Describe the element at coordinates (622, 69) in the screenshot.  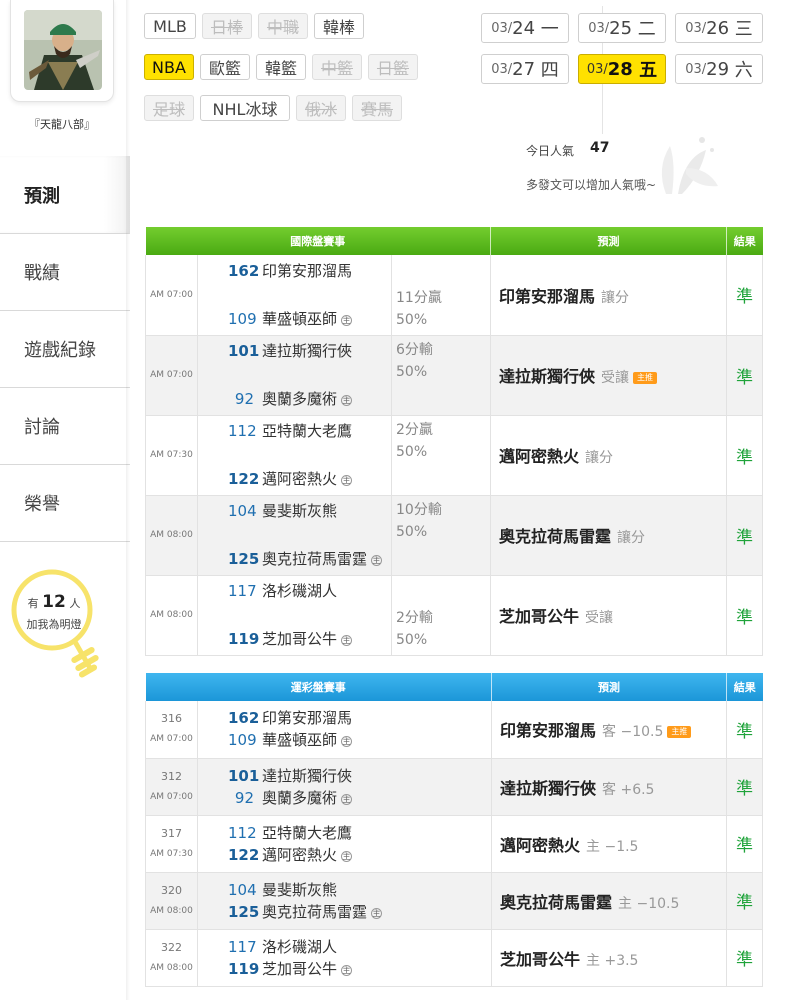
I see `date-chip-0328: 03/28 五` at that location.